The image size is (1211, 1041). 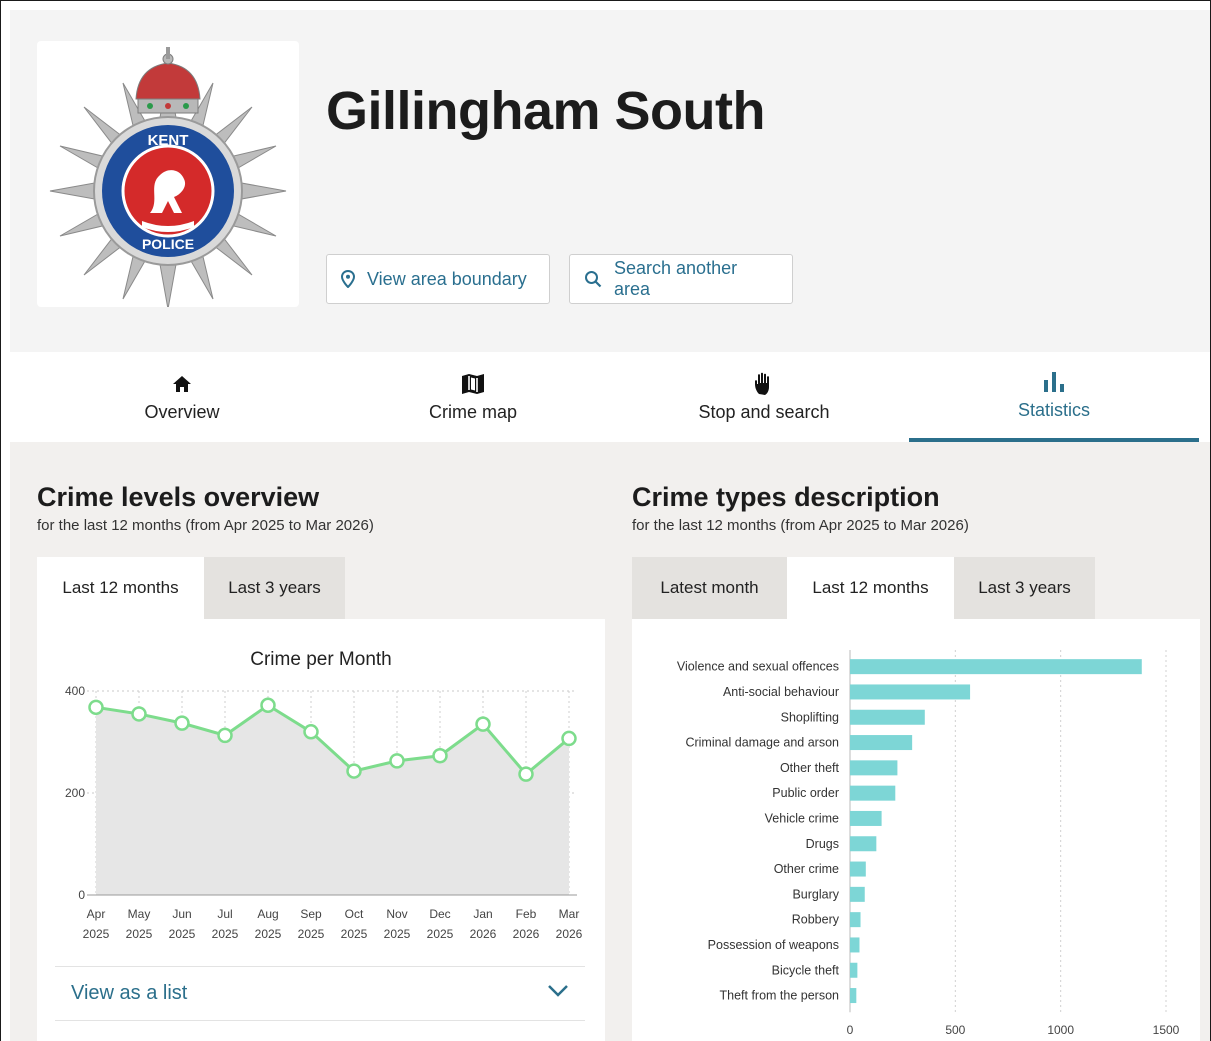 I want to click on x-tick-month: Jun, so click(x=181, y=914).